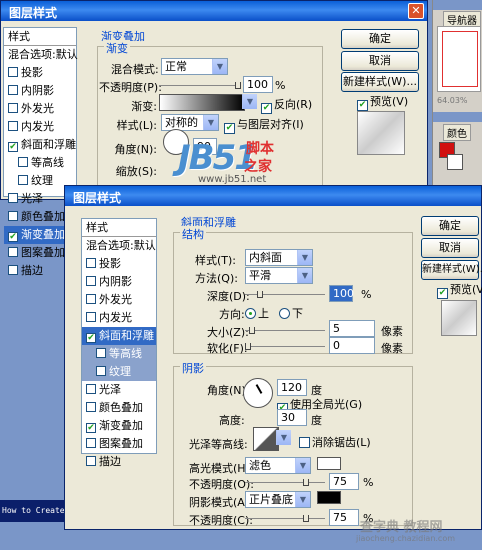 The height and width of the screenshot is (550, 482). I want to click on shadow-opacity-input: 75, so click(344, 517).